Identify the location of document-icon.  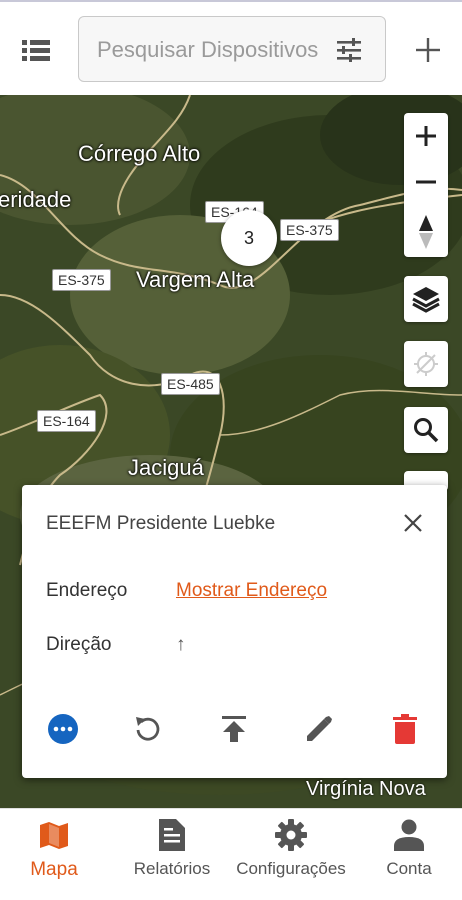
(172, 835).